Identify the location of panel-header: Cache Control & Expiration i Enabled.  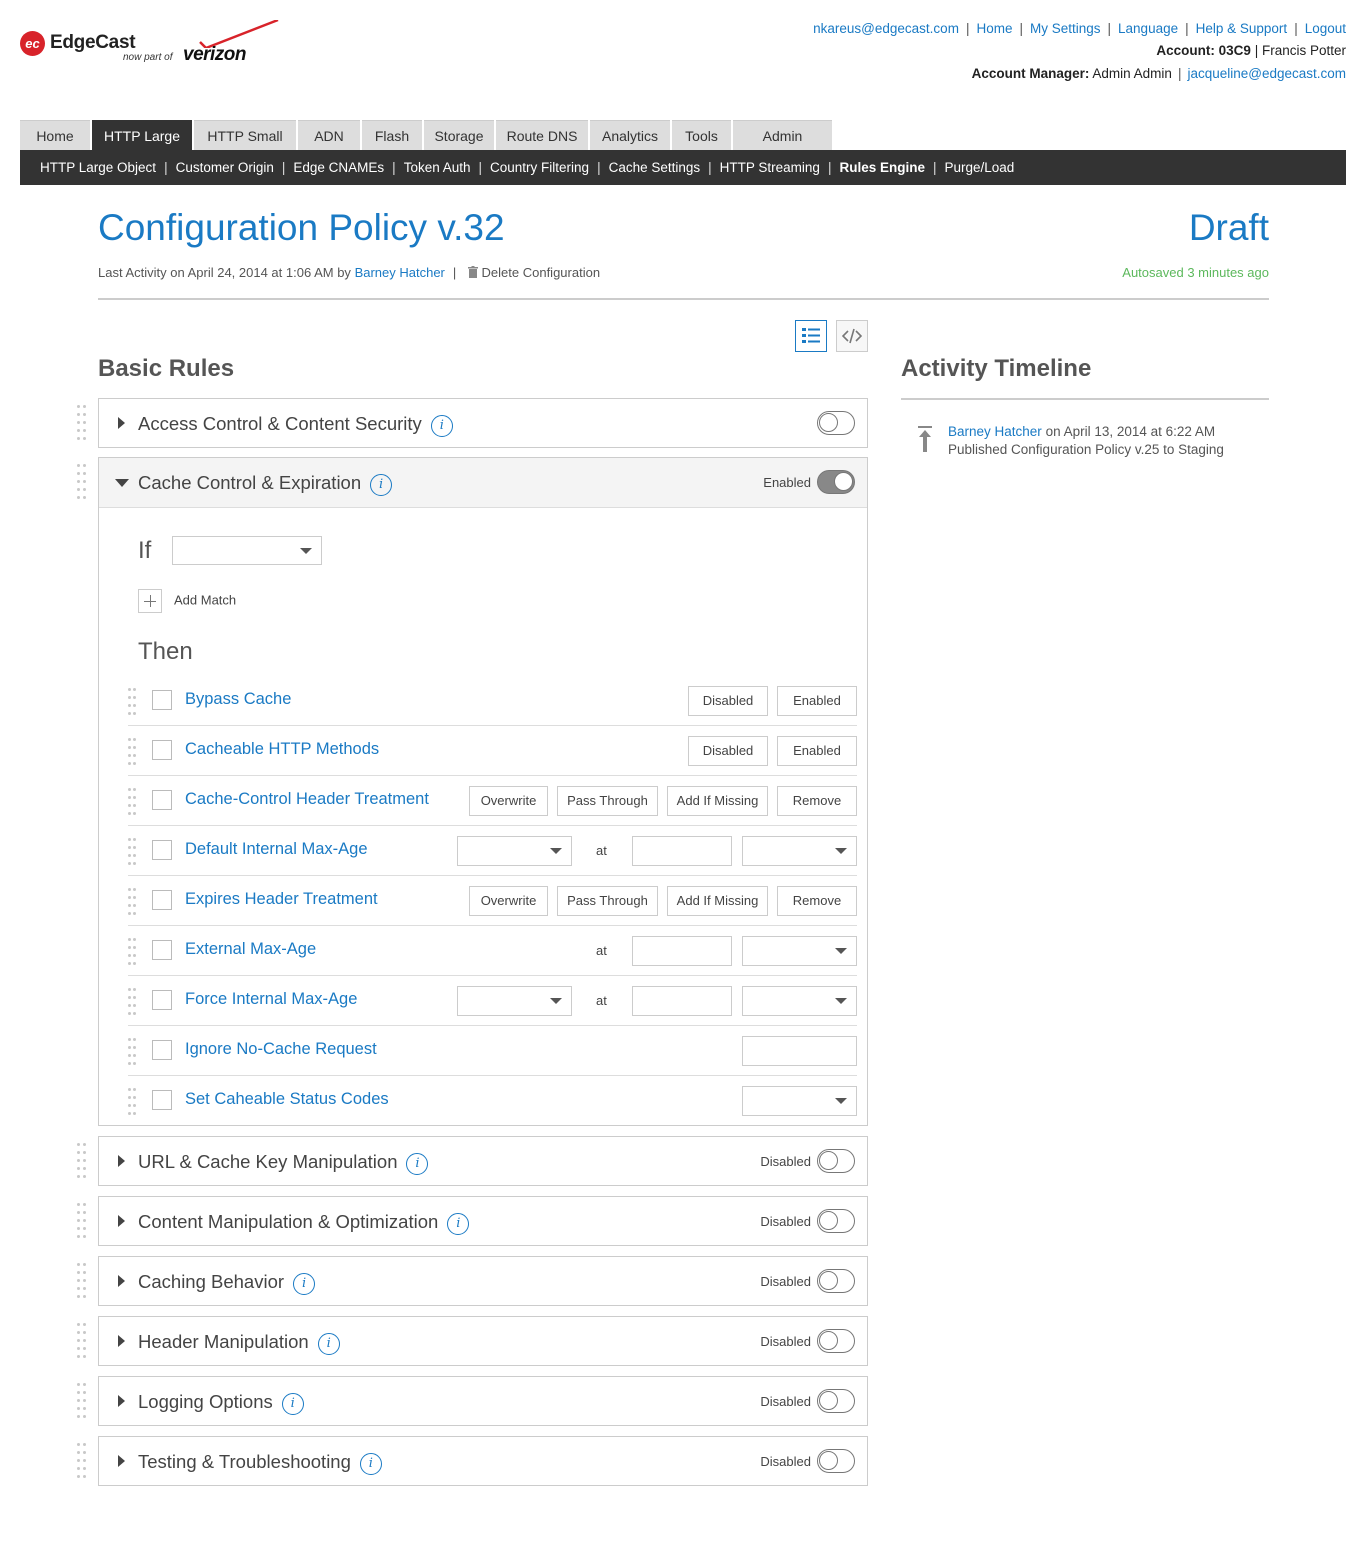
(472, 483).